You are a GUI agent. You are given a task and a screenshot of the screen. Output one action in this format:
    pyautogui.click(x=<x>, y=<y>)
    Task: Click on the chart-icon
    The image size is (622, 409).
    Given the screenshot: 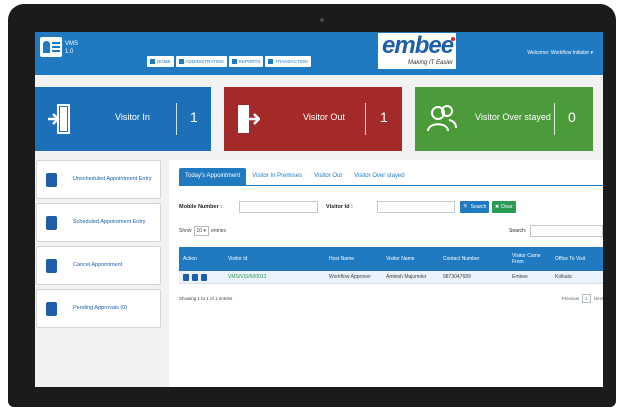 What is the action you would take?
    pyautogui.click(x=234, y=61)
    